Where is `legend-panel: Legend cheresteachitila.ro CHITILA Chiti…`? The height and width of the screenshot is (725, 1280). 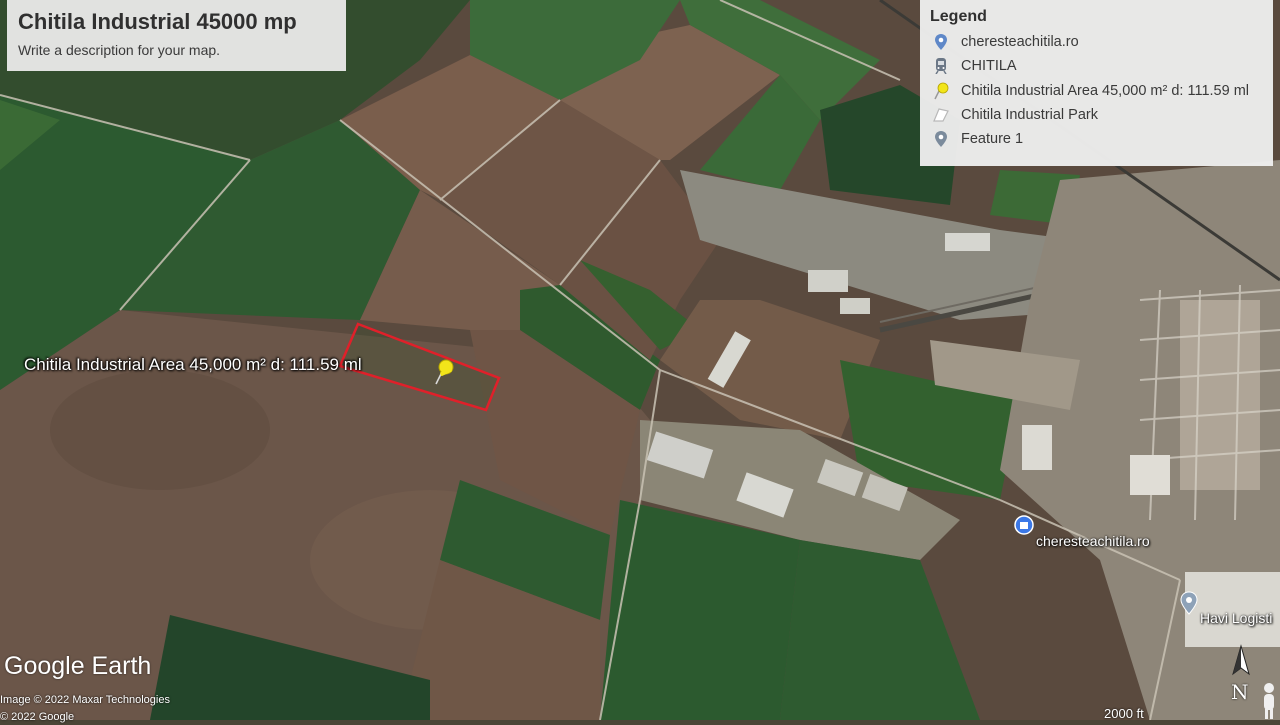
legend-panel: Legend cheresteachitila.ro CHITILA Chiti… is located at coordinates (1096, 83).